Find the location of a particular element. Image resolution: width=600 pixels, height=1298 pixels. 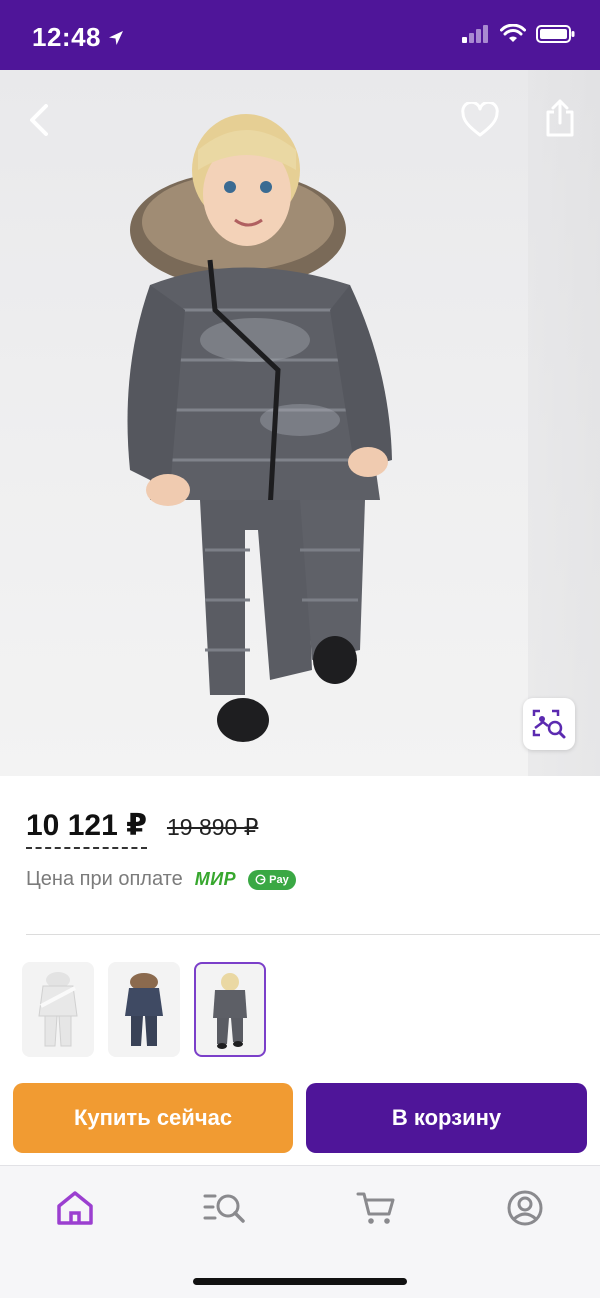

back-button is located at coordinates (40, 120).